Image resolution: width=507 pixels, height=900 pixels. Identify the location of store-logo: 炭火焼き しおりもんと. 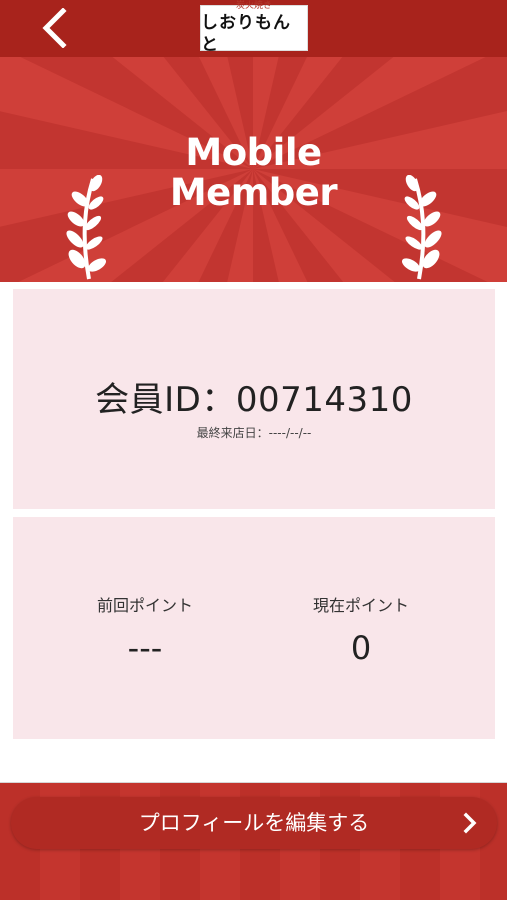
(254, 28).